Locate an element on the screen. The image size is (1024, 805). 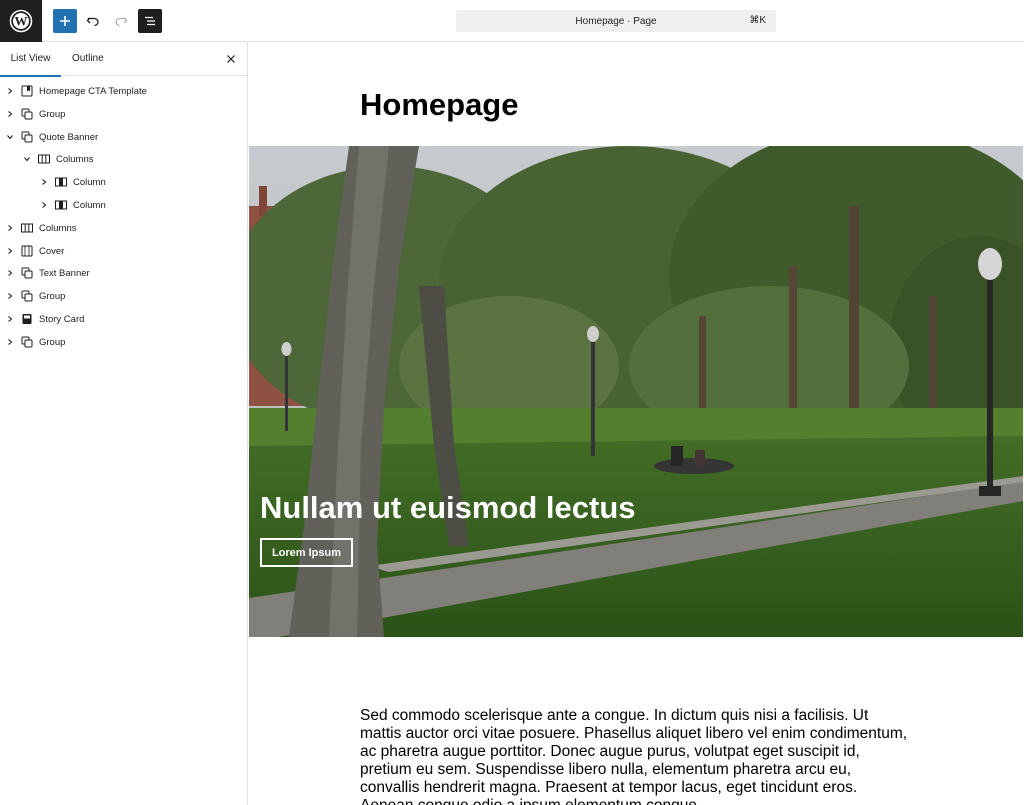
page-title: Homepage is located at coordinates (439, 105).